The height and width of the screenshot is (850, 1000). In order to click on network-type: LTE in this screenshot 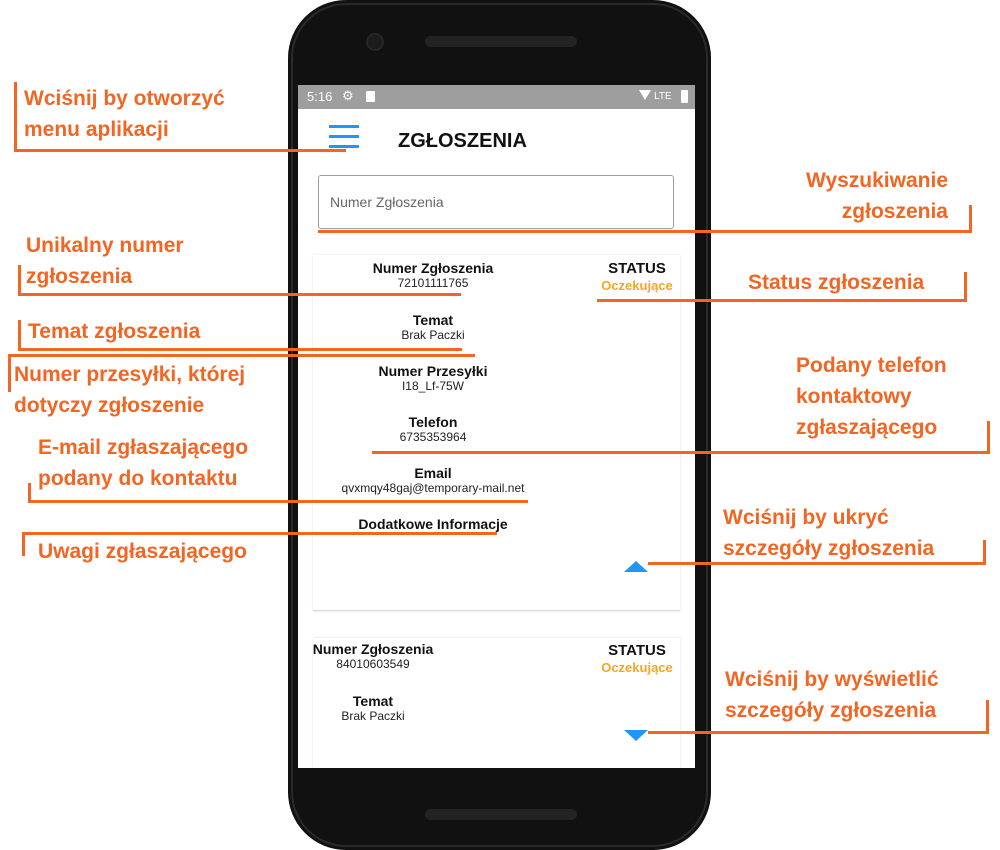, I will do `click(663, 96)`.